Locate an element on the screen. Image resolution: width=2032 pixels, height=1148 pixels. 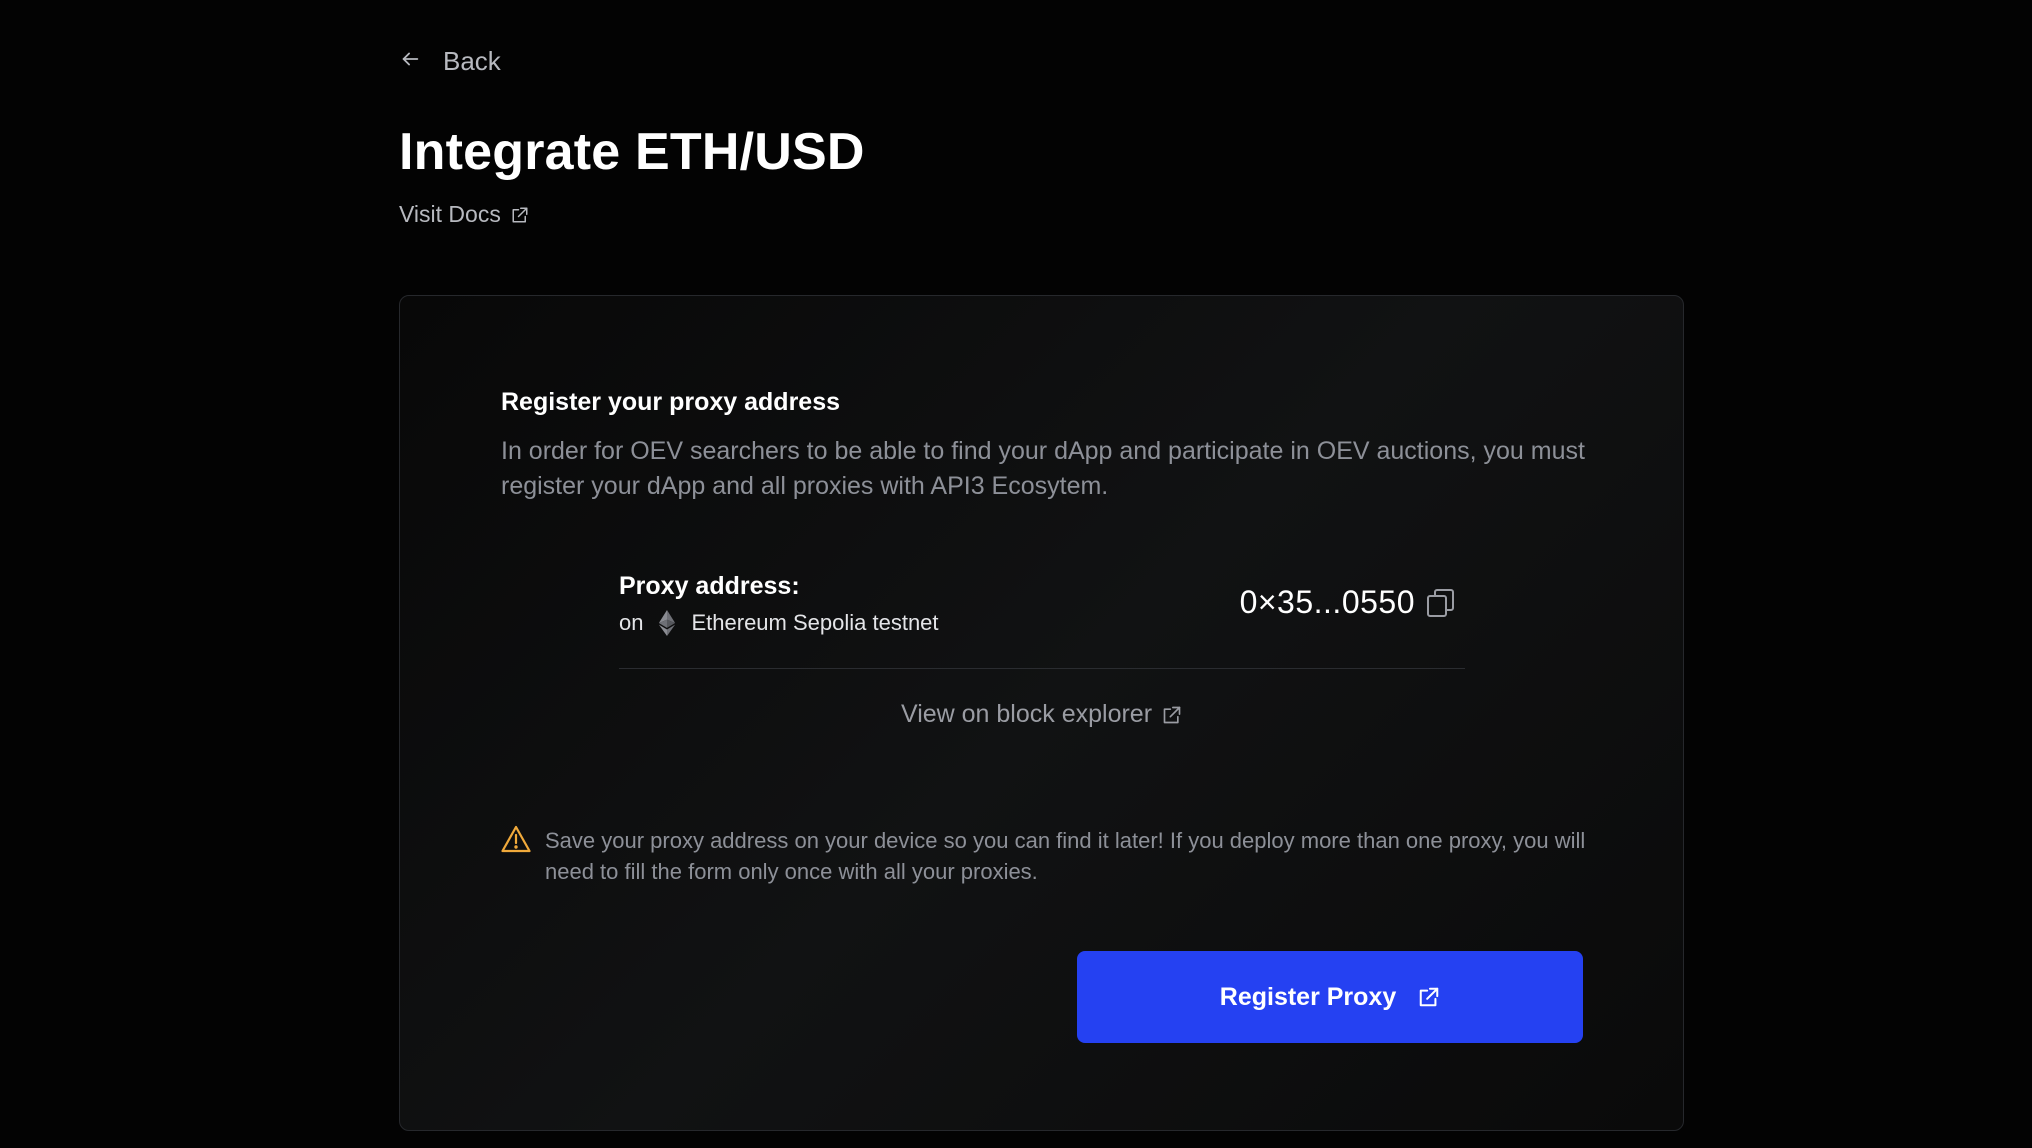
visit-docs-link: Visit Docs is located at coordinates (464, 214).